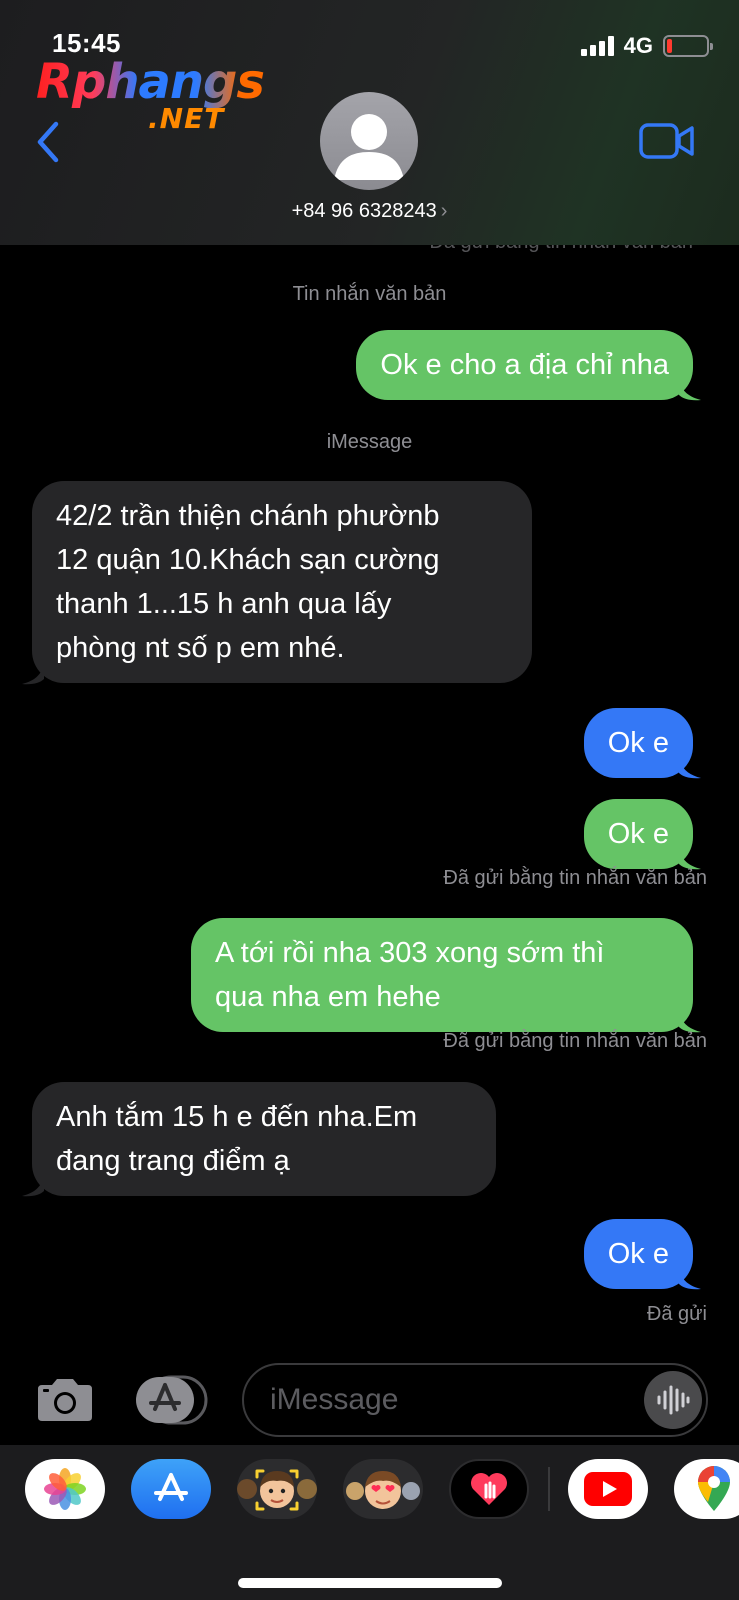 The image size is (739, 1600). What do you see at coordinates (50, 142) in the screenshot?
I see `back-chevron-icon` at bounding box center [50, 142].